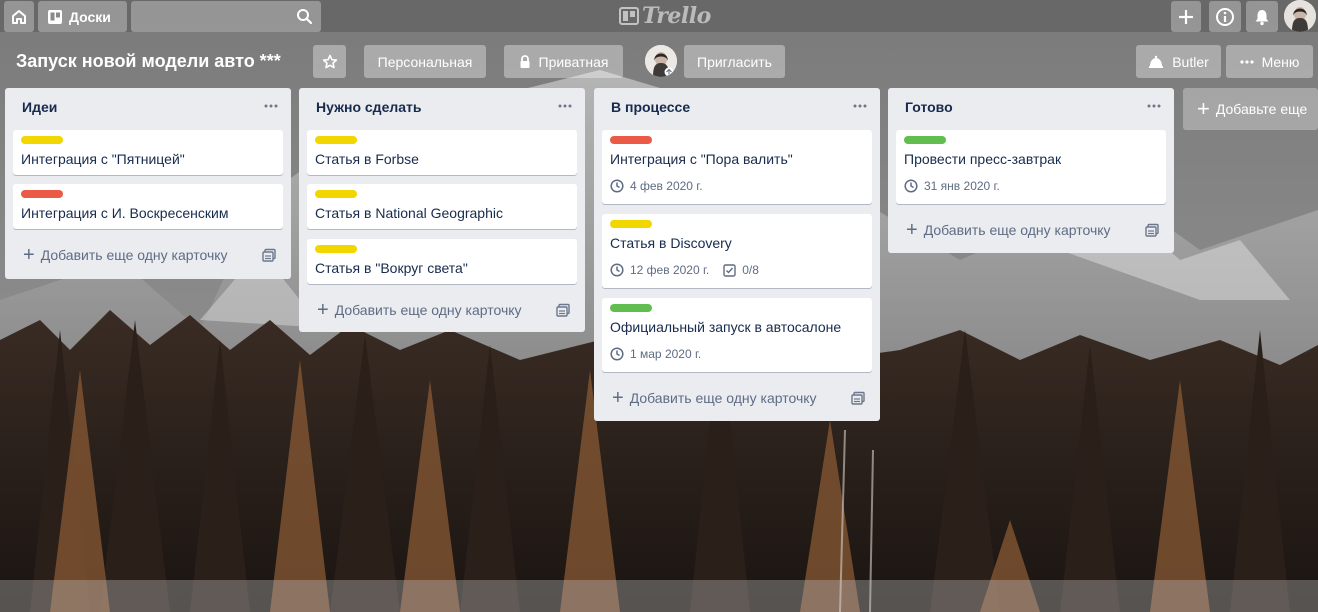 Image resolution: width=1318 pixels, height=612 pixels. I want to click on due-date: 12 фев 2020 г., so click(670, 270).